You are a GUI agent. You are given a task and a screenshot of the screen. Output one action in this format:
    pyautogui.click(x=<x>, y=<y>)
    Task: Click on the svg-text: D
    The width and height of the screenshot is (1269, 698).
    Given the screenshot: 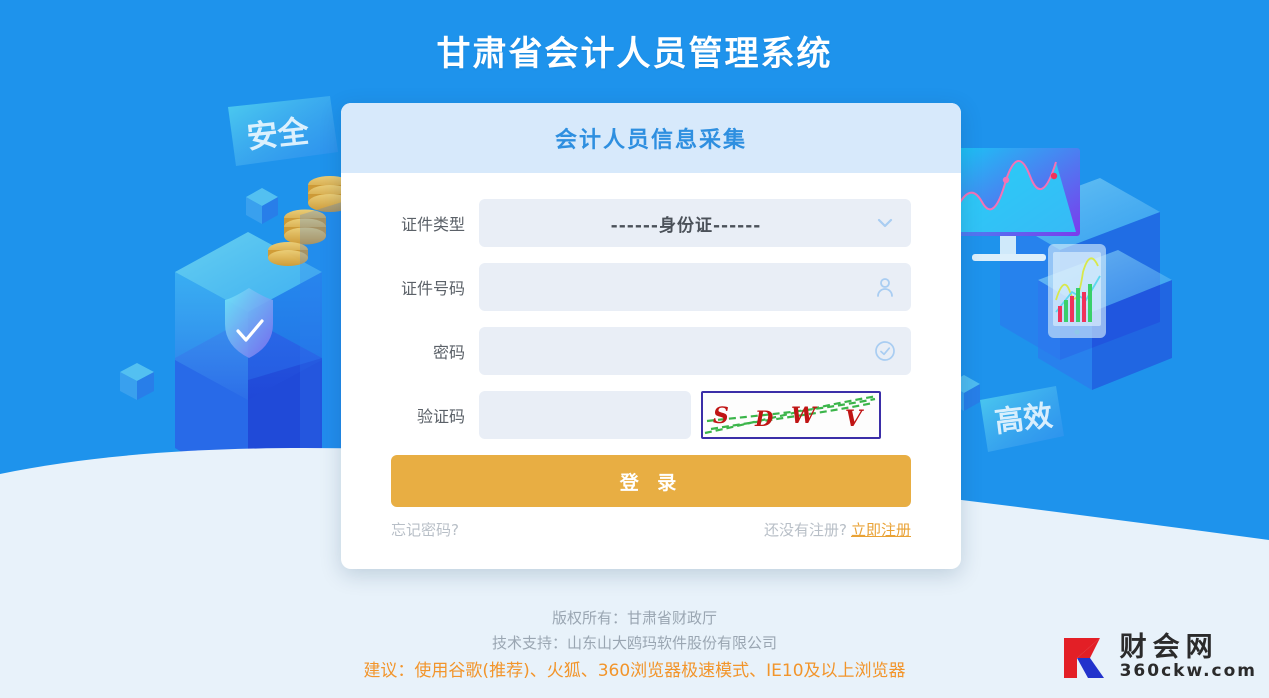 What is the action you would take?
    pyautogui.click(x=764, y=418)
    